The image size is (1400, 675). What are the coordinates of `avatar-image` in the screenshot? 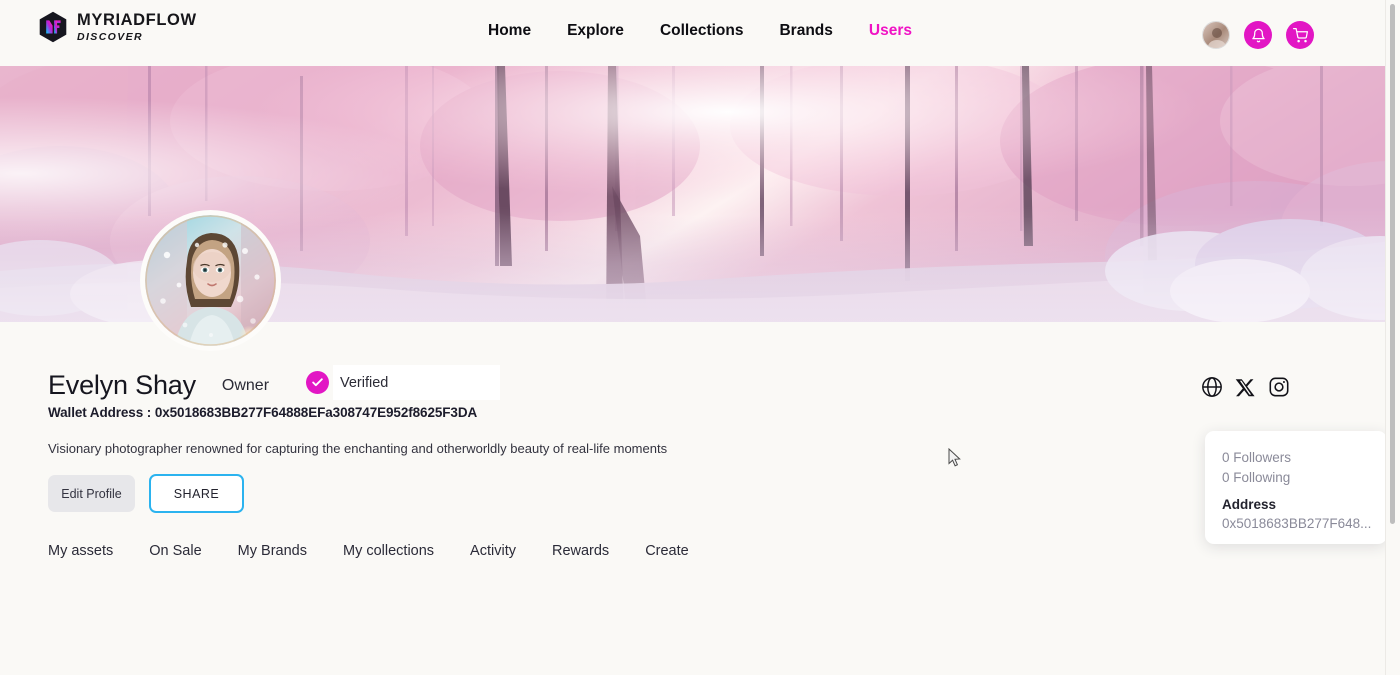 It's located at (1216, 35).